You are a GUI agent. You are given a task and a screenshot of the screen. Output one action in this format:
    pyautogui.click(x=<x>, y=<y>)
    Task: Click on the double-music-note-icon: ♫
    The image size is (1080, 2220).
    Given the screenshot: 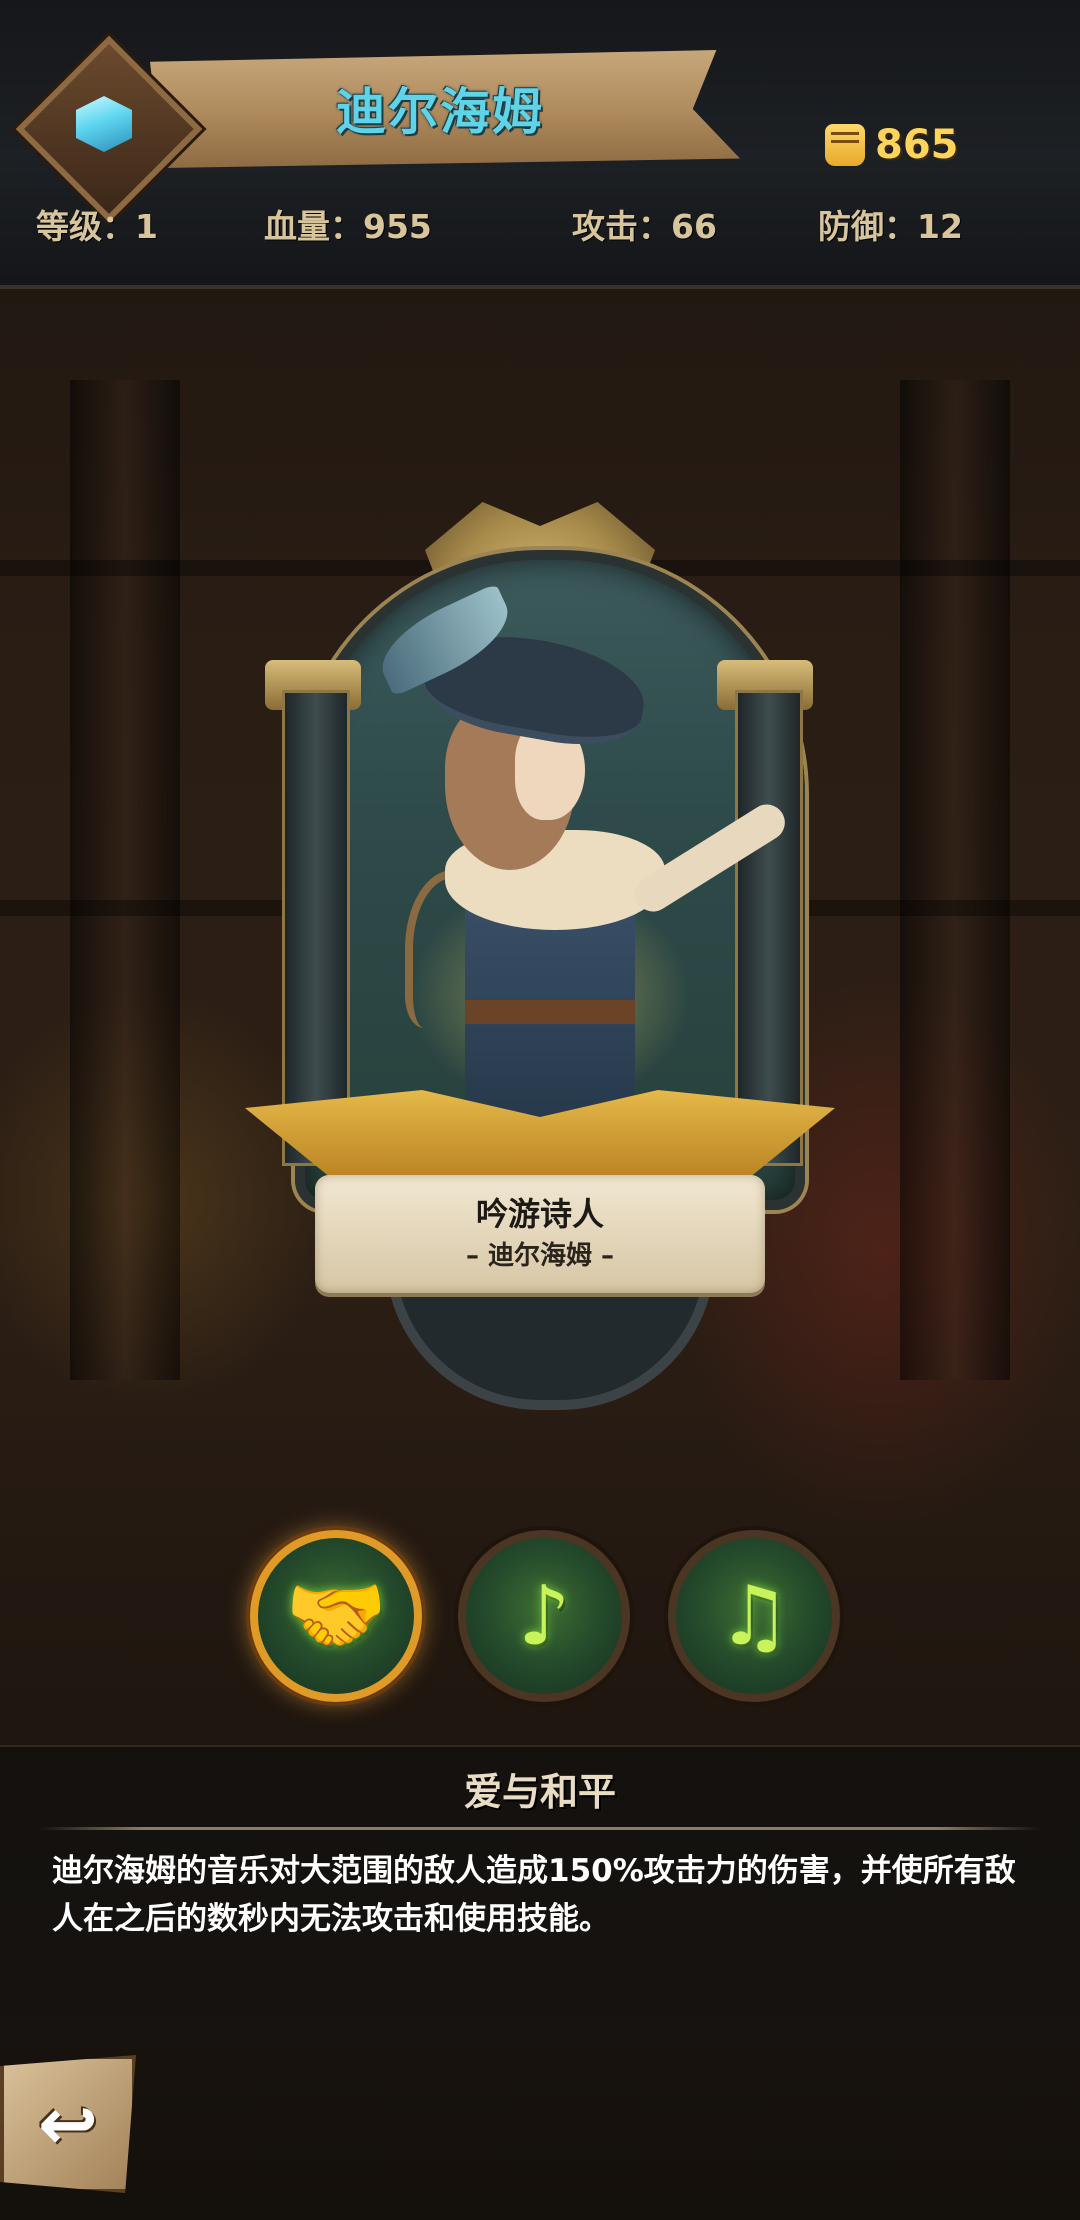 What is the action you would take?
    pyautogui.click(x=754, y=1616)
    